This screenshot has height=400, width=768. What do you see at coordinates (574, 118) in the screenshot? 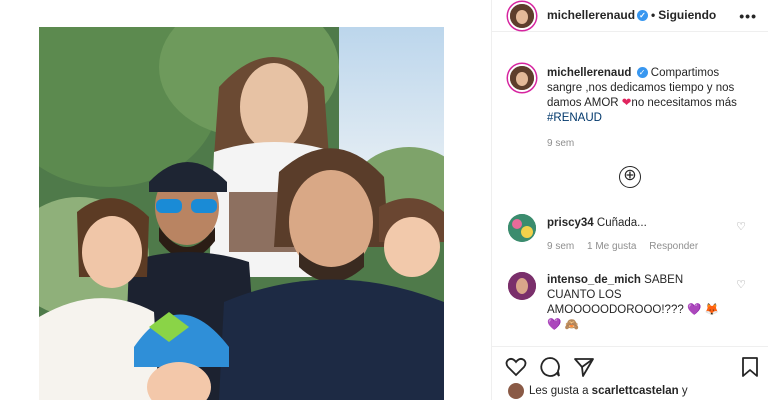
I see `caption-hashtag: #RENAUD` at bounding box center [574, 118].